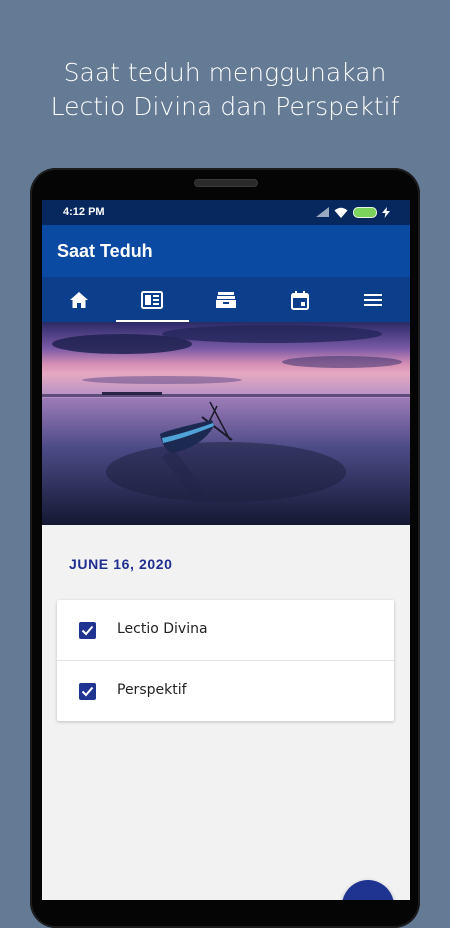 This screenshot has height=928, width=450. I want to click on promo-line-1: Saat teduh menggunakan, so click(225, 72).